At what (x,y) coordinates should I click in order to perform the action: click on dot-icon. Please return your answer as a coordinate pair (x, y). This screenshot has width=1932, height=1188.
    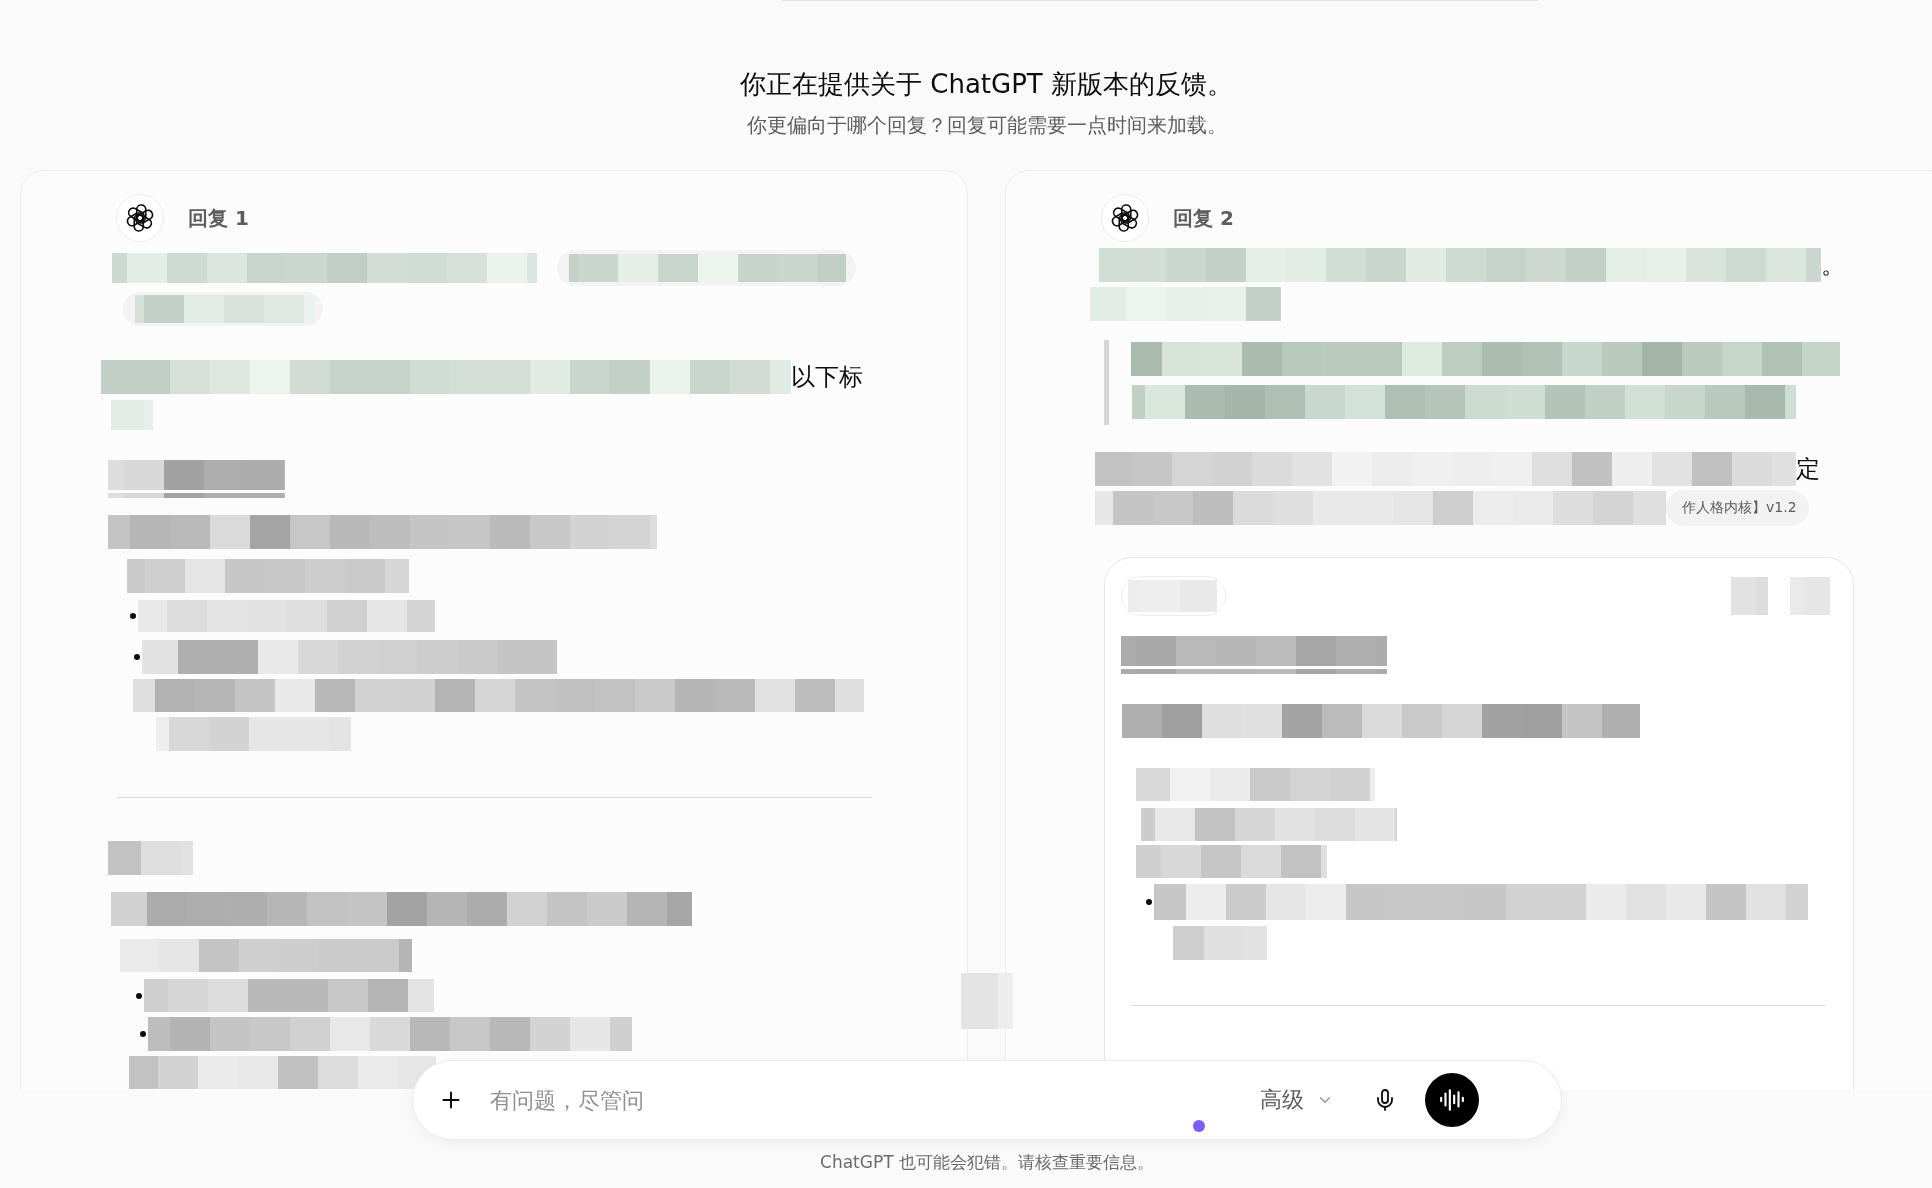
    Looking at the image, I should click on (1199, 1126).